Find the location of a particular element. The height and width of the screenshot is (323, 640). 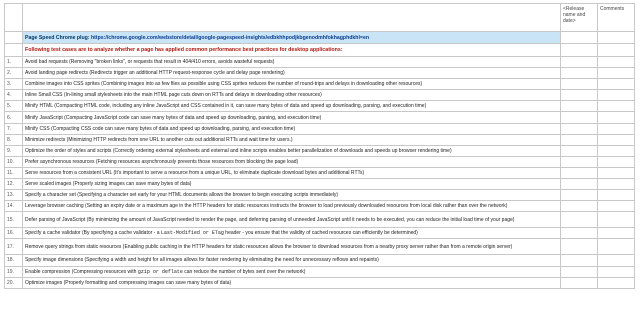

test-case-number: 15. is located at coordinates (13, 220).